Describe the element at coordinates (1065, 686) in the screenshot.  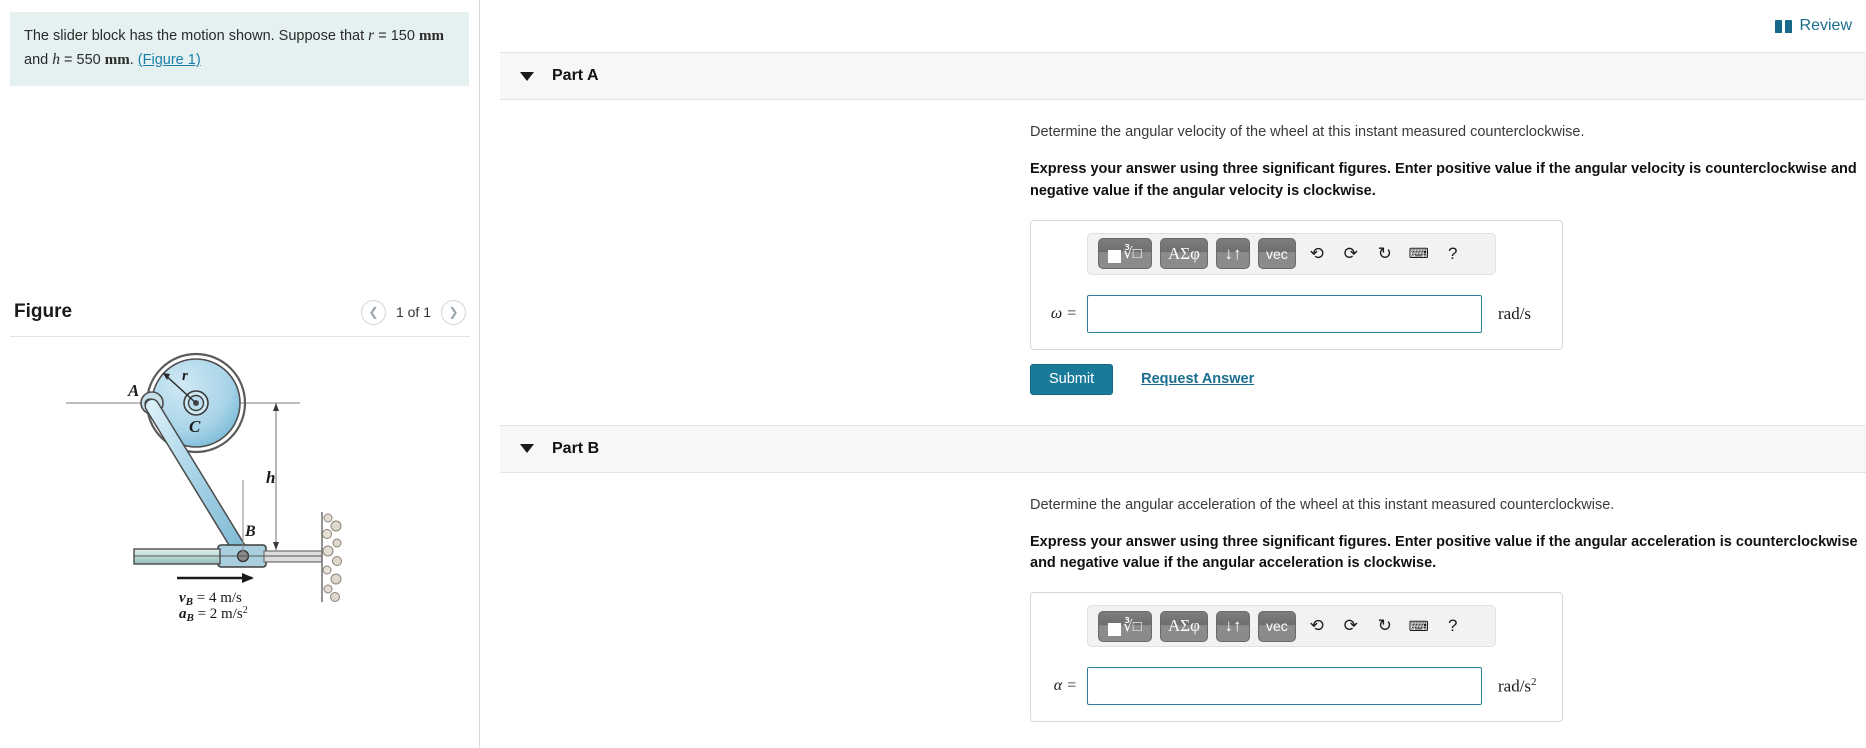
I see `part-b-variable-label: α =` at that location.